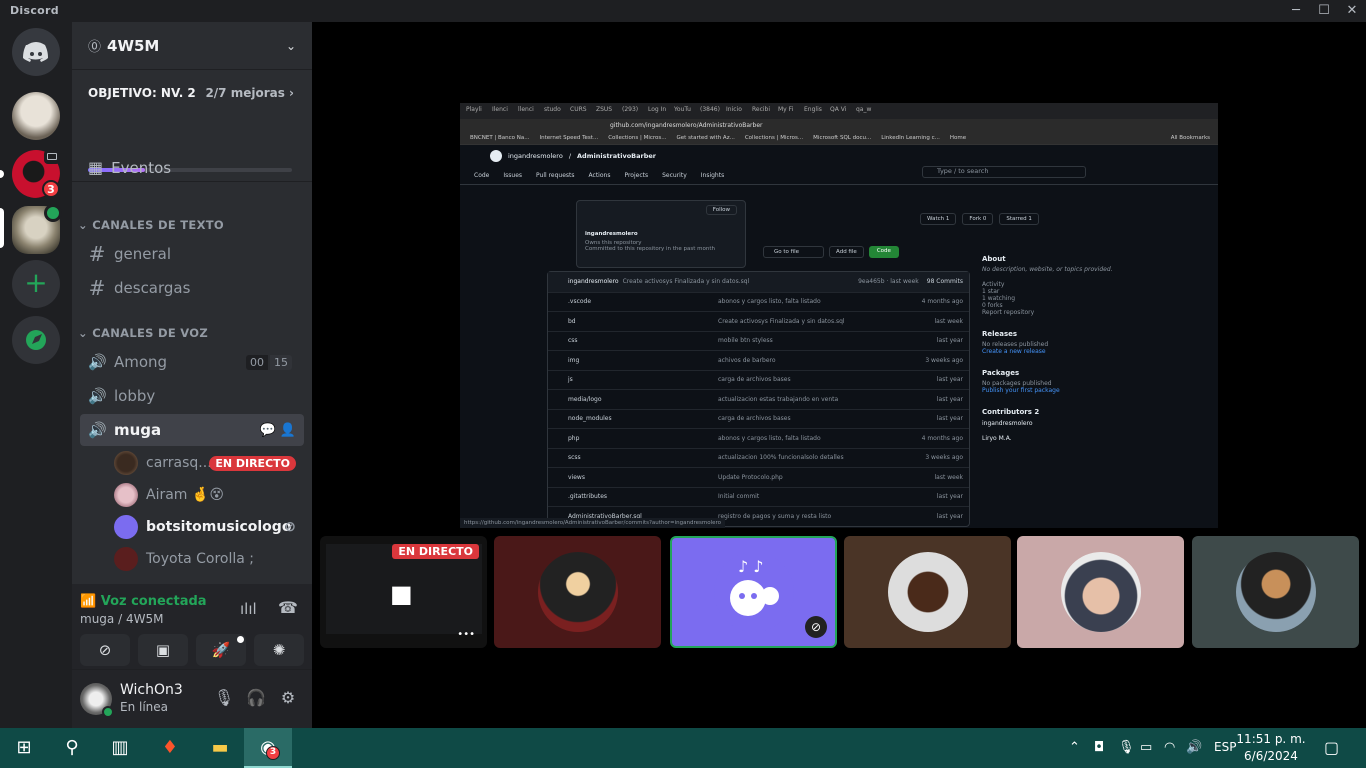 The image size is (1366, 768). Describe the element at coordinates (1225, 747) in the screenshot. I see `language-indicator: ESP` at that location.